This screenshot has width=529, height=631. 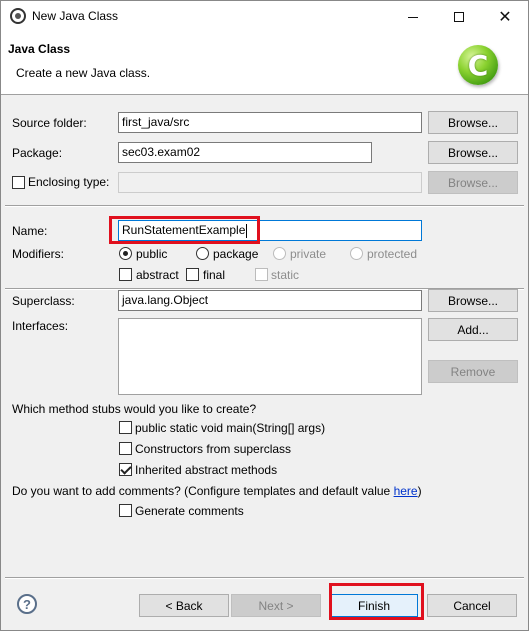 I want to click on modifier-private-radio, so click(x=279, y=253).